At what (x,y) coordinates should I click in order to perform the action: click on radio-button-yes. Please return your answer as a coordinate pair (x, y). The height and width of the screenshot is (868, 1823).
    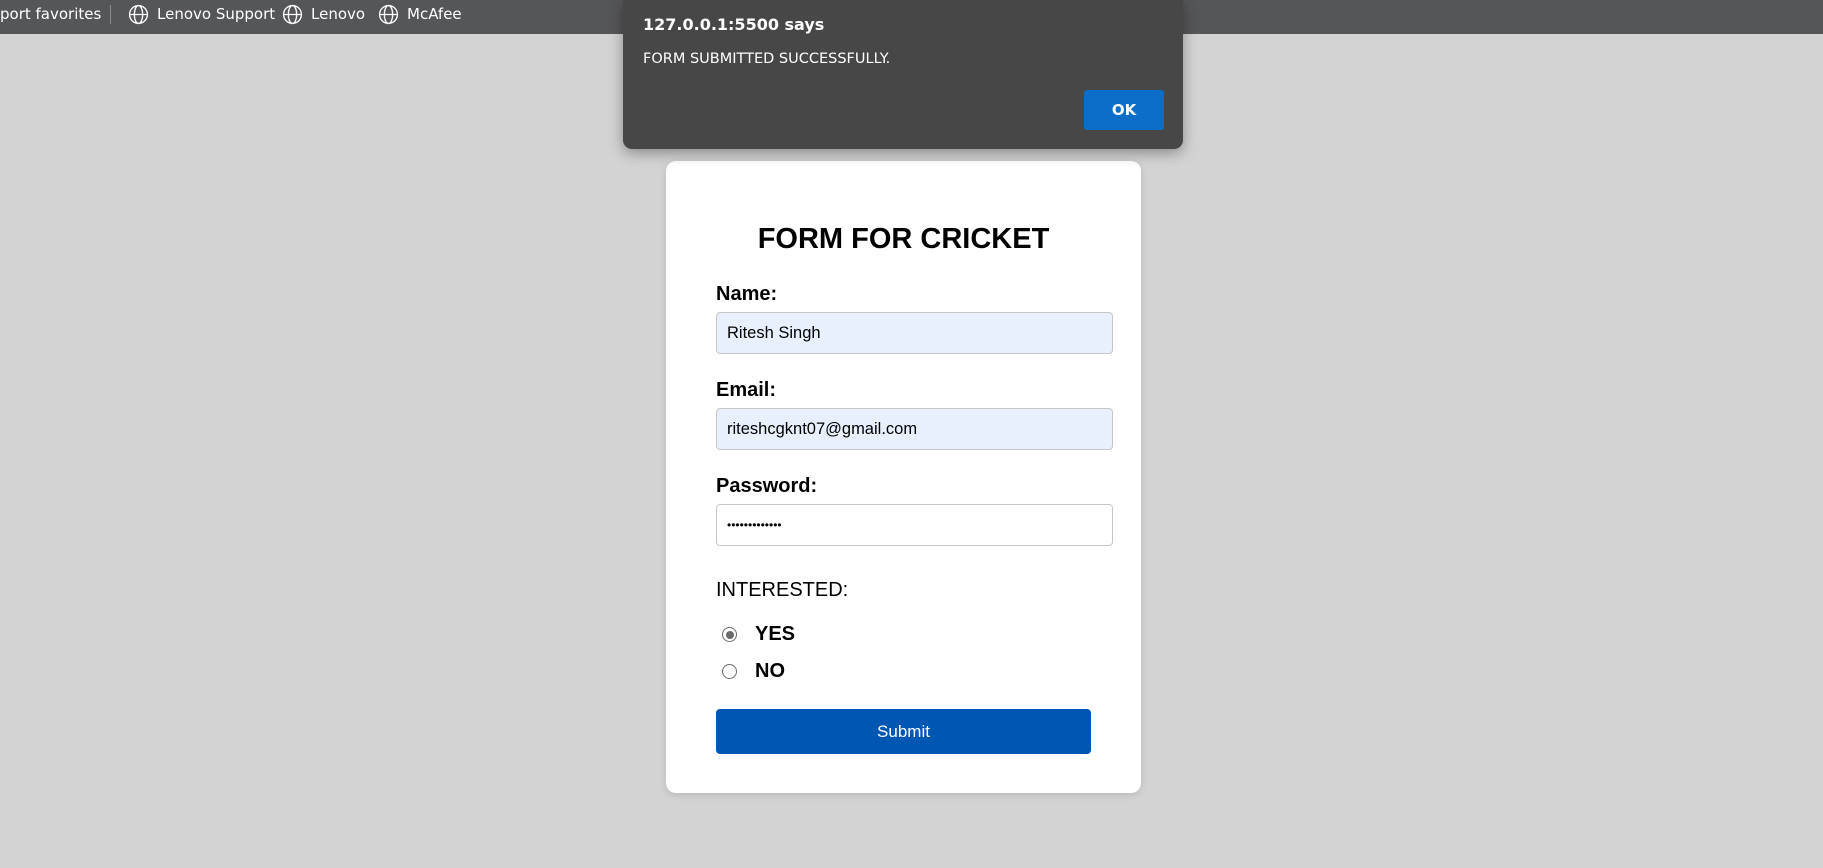
    Looking at the image, I should click on (729, 634).